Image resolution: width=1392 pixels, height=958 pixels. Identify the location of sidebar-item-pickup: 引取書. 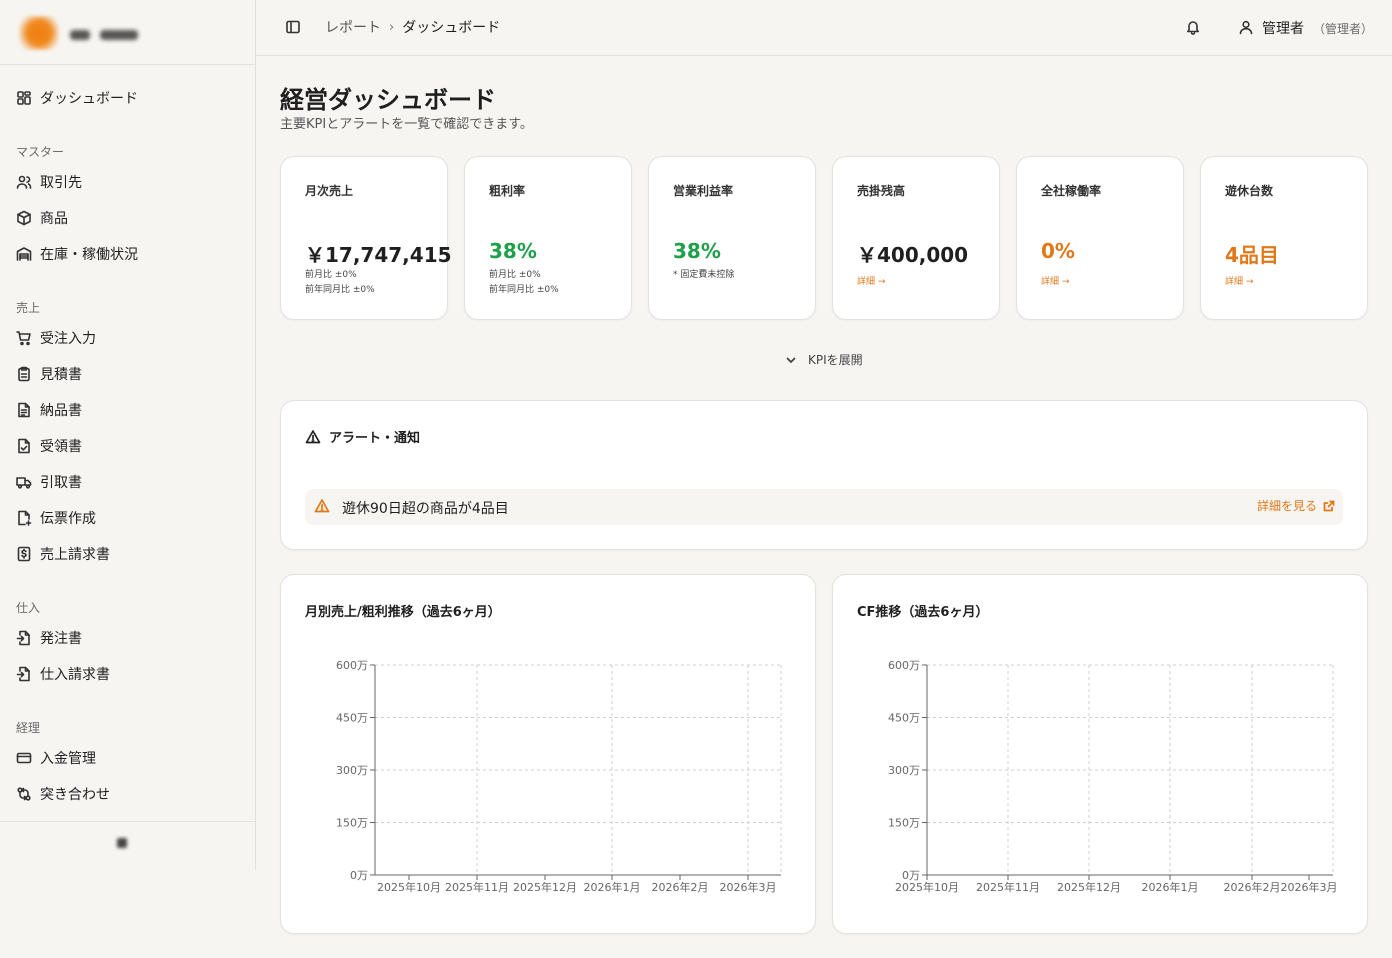
(127, 482).